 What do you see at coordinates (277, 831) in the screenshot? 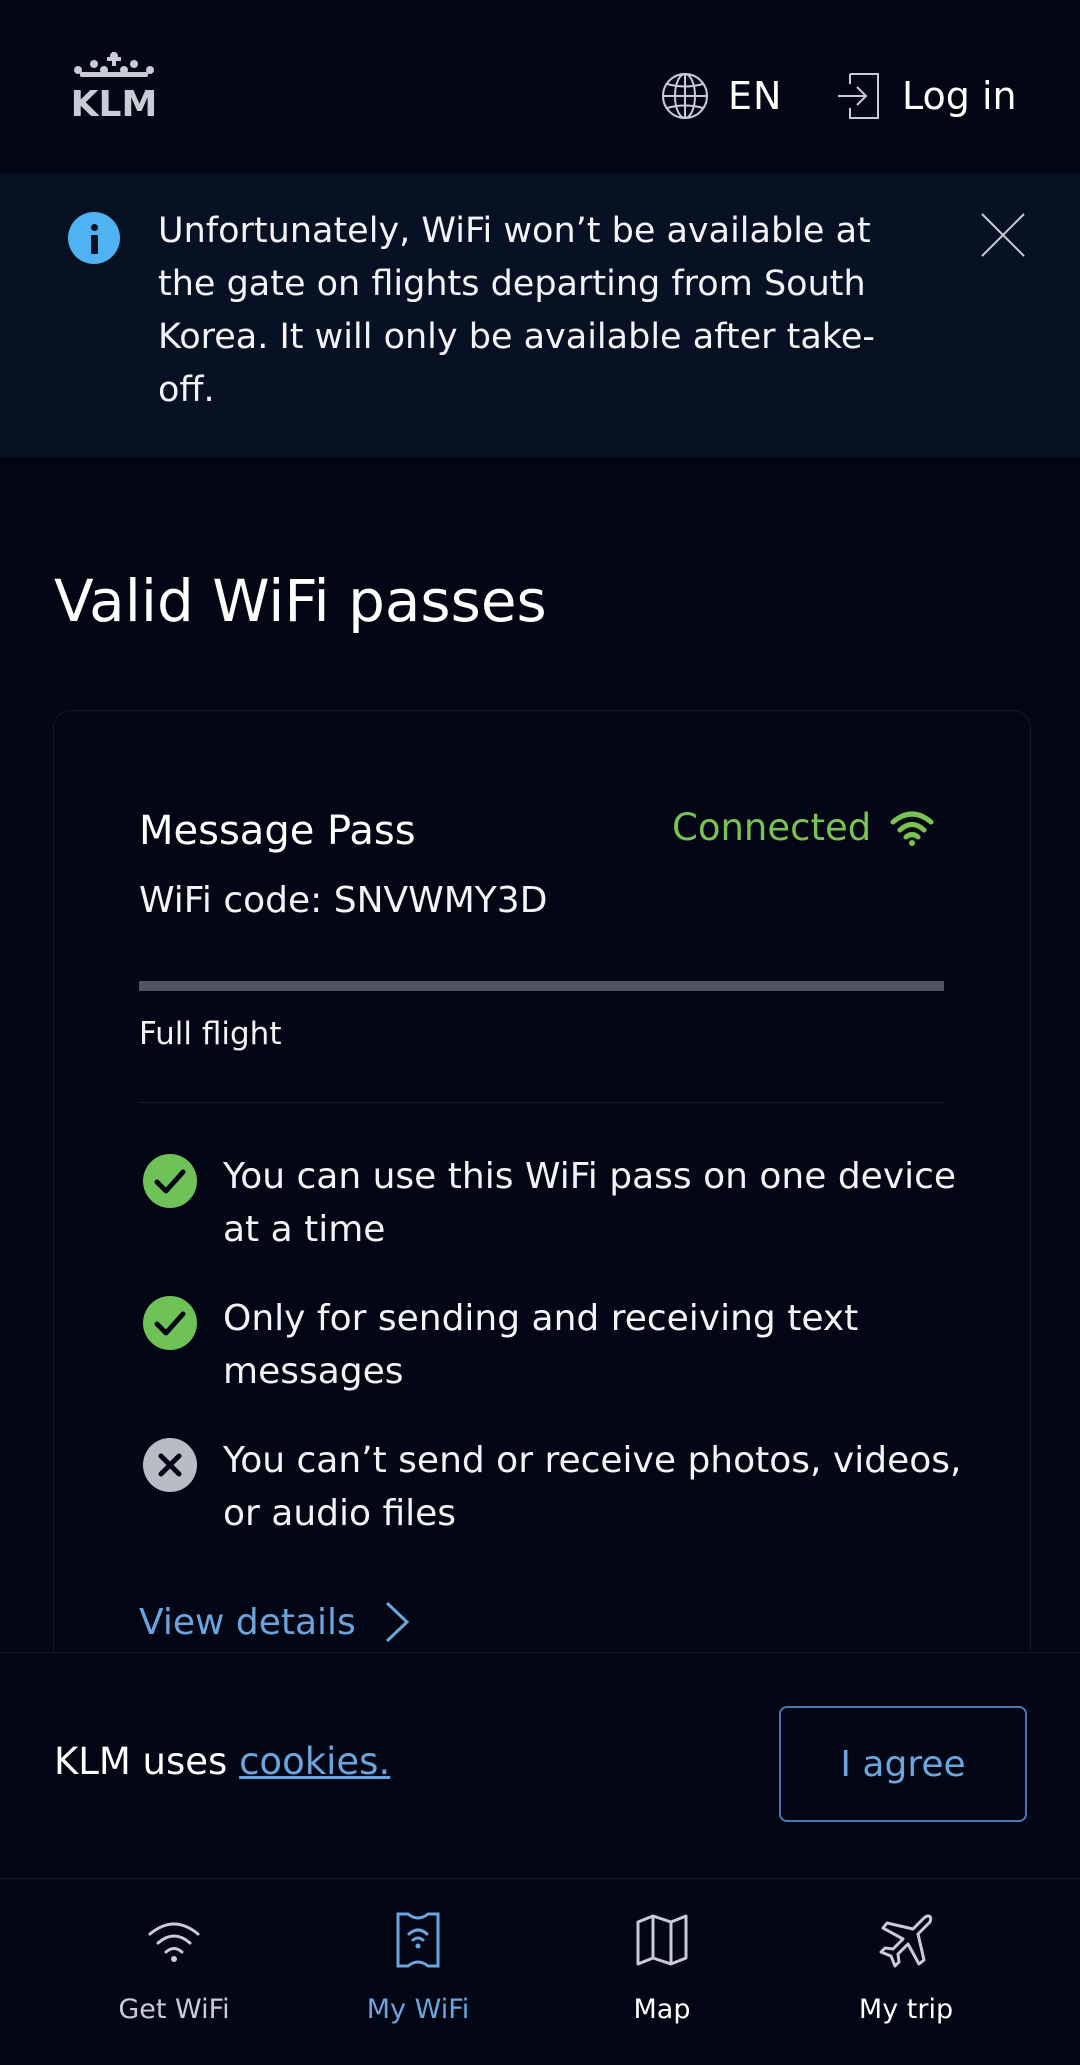
I see `pass-name: Message Pass` at bounding box center [277, 831].